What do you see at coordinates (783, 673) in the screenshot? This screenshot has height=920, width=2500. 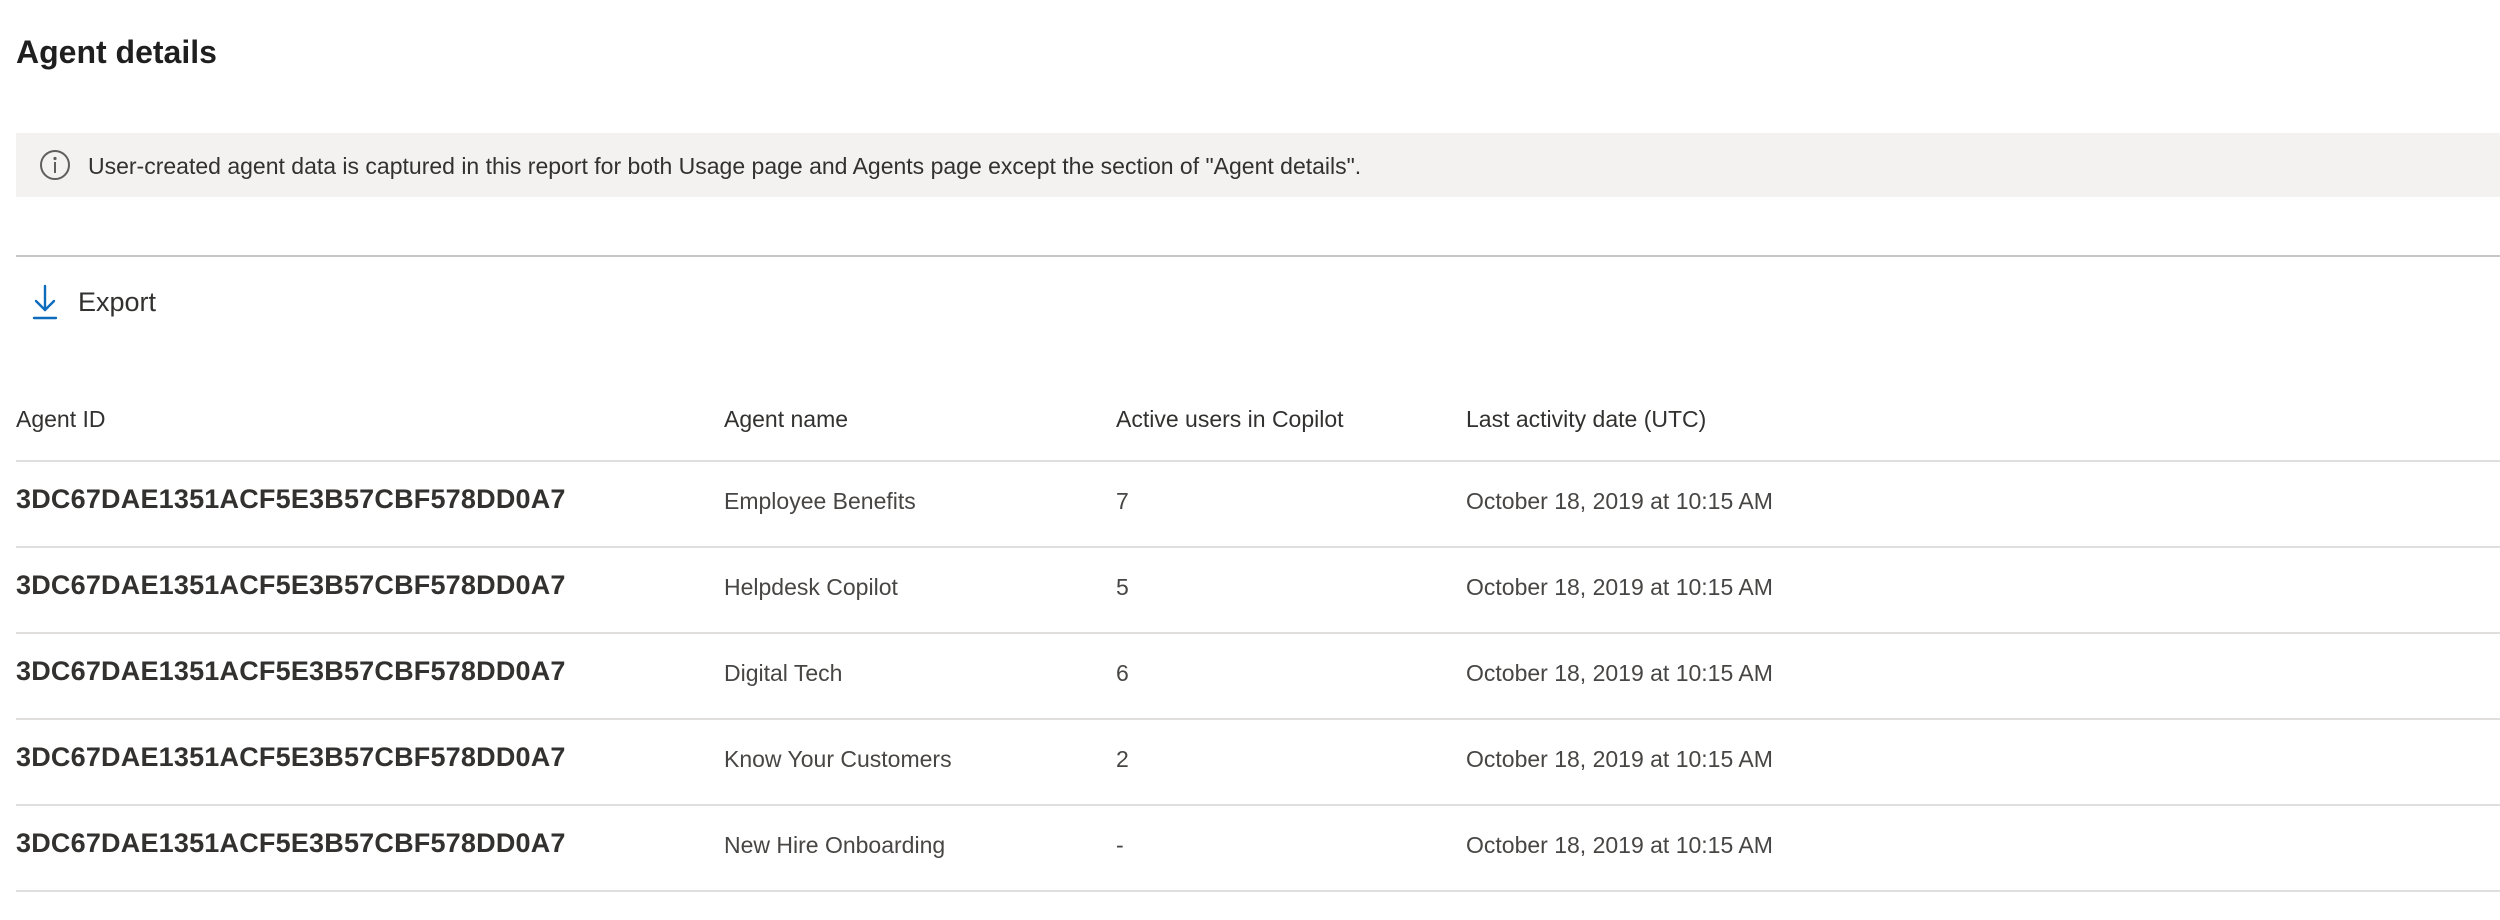 I see `agent-name-cell: Digital Tech` at bounding box center [783, 673].